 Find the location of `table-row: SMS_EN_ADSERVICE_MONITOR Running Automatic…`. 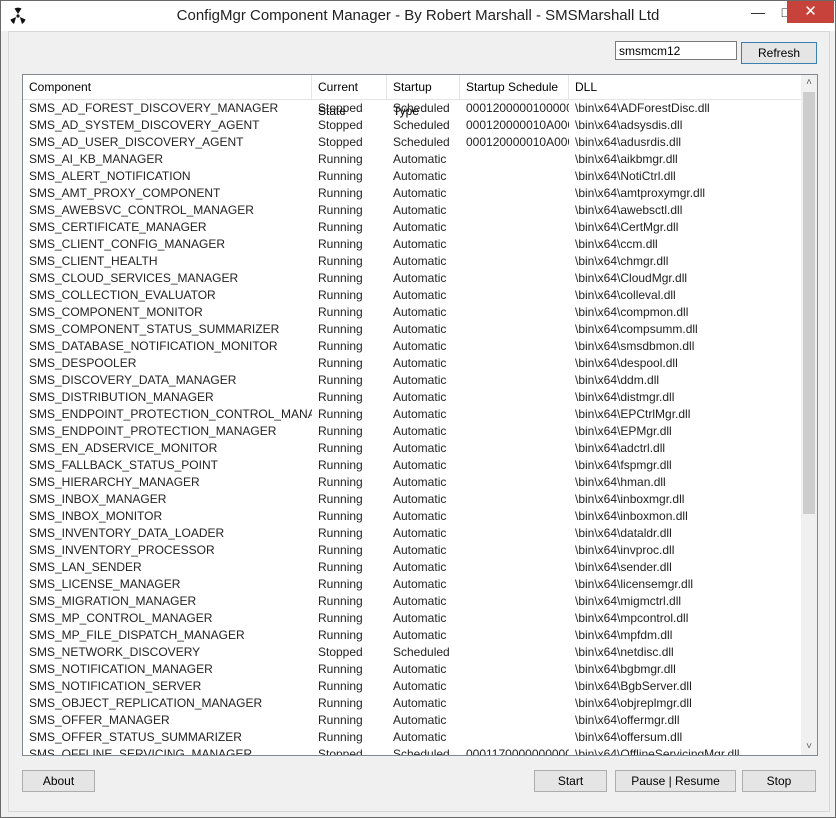

table-row: SMS_EN_ADSERVICE_MONITOR Running Automatic… is located at coordinates (412, 448).